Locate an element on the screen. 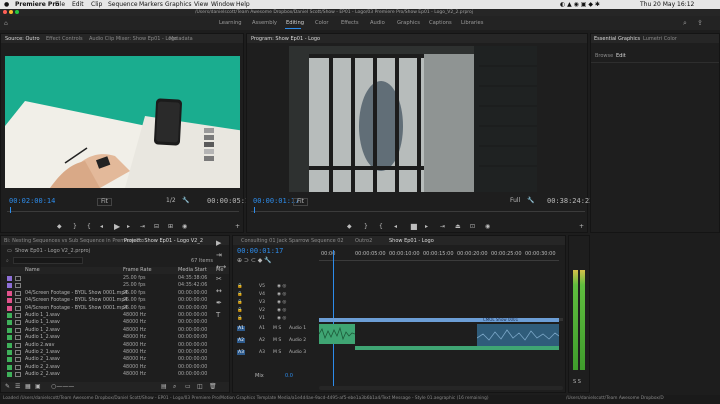 This screenshot has width=720, height=404. step-forward-icon: ▸ is located at coordinates (128, 227).